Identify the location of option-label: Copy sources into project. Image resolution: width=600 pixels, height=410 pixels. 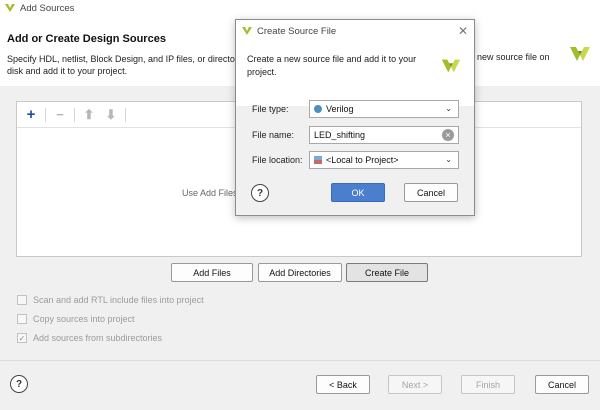
(84, 319).